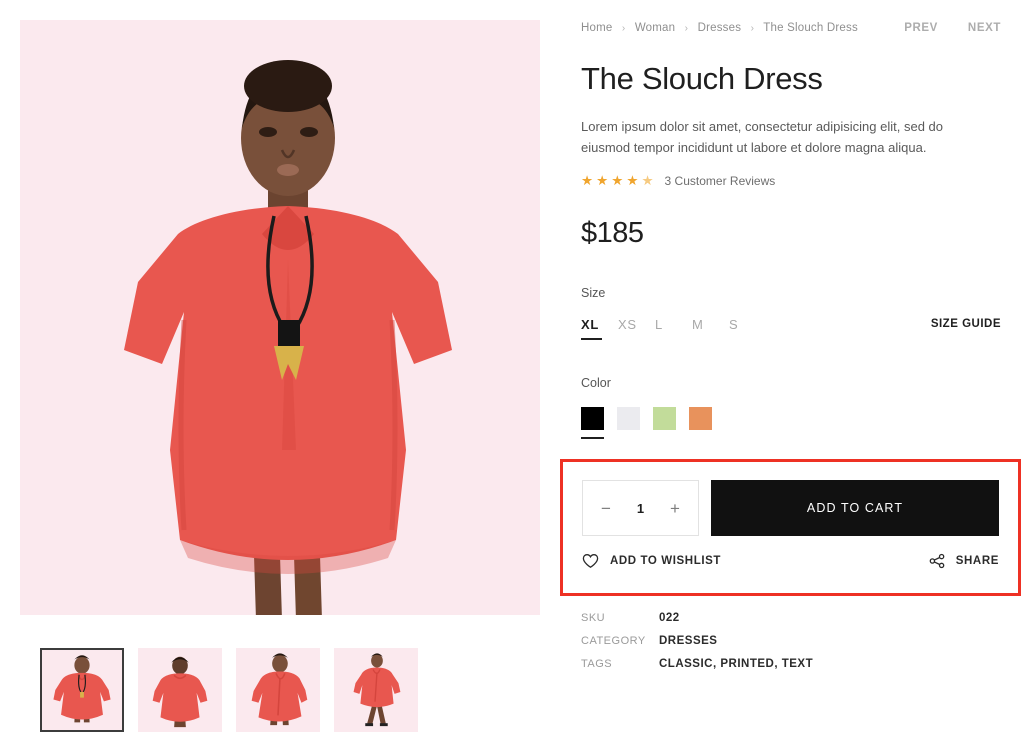 The height and width of the screenshot is (742, 1024). What do you see at coordinates (628, 418) in the screenshot?
I see `color-swatch-white` at bounding box center [628, 418].